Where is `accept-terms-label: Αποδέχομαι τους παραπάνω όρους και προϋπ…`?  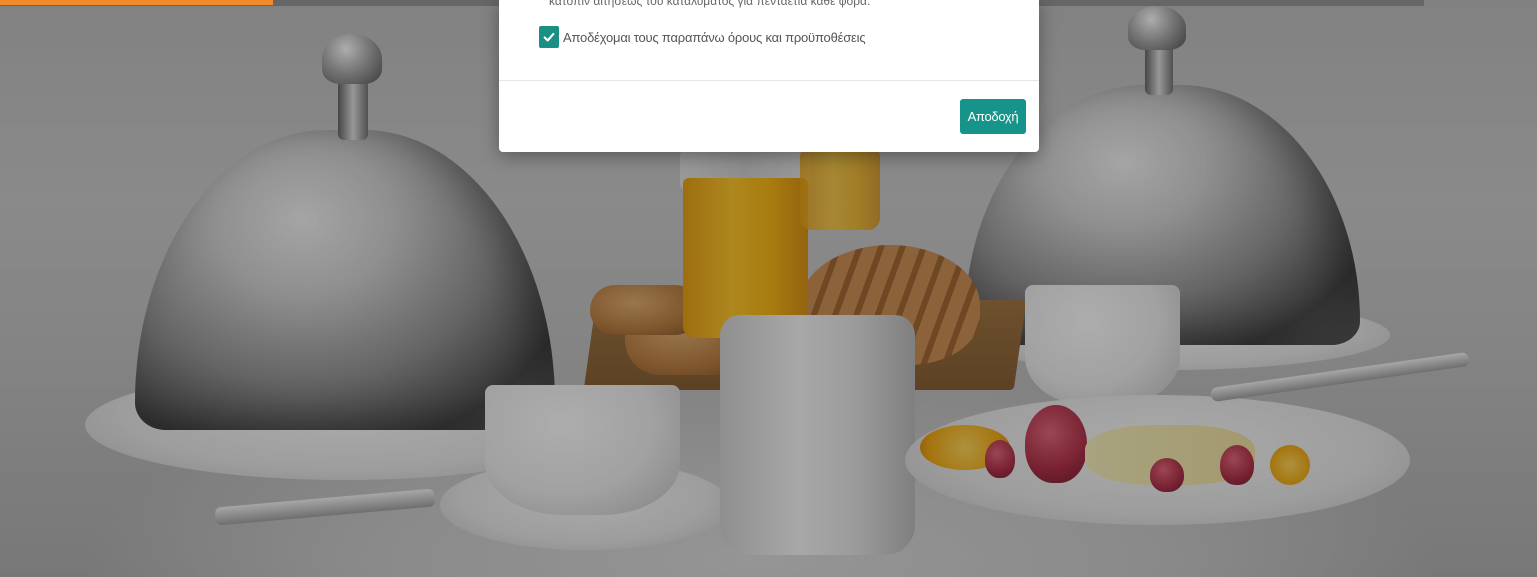 accept-terms-label: Αποδέχομαι τους παραπάνω όρους και προϋπ… is located at coordinates (714, 37).